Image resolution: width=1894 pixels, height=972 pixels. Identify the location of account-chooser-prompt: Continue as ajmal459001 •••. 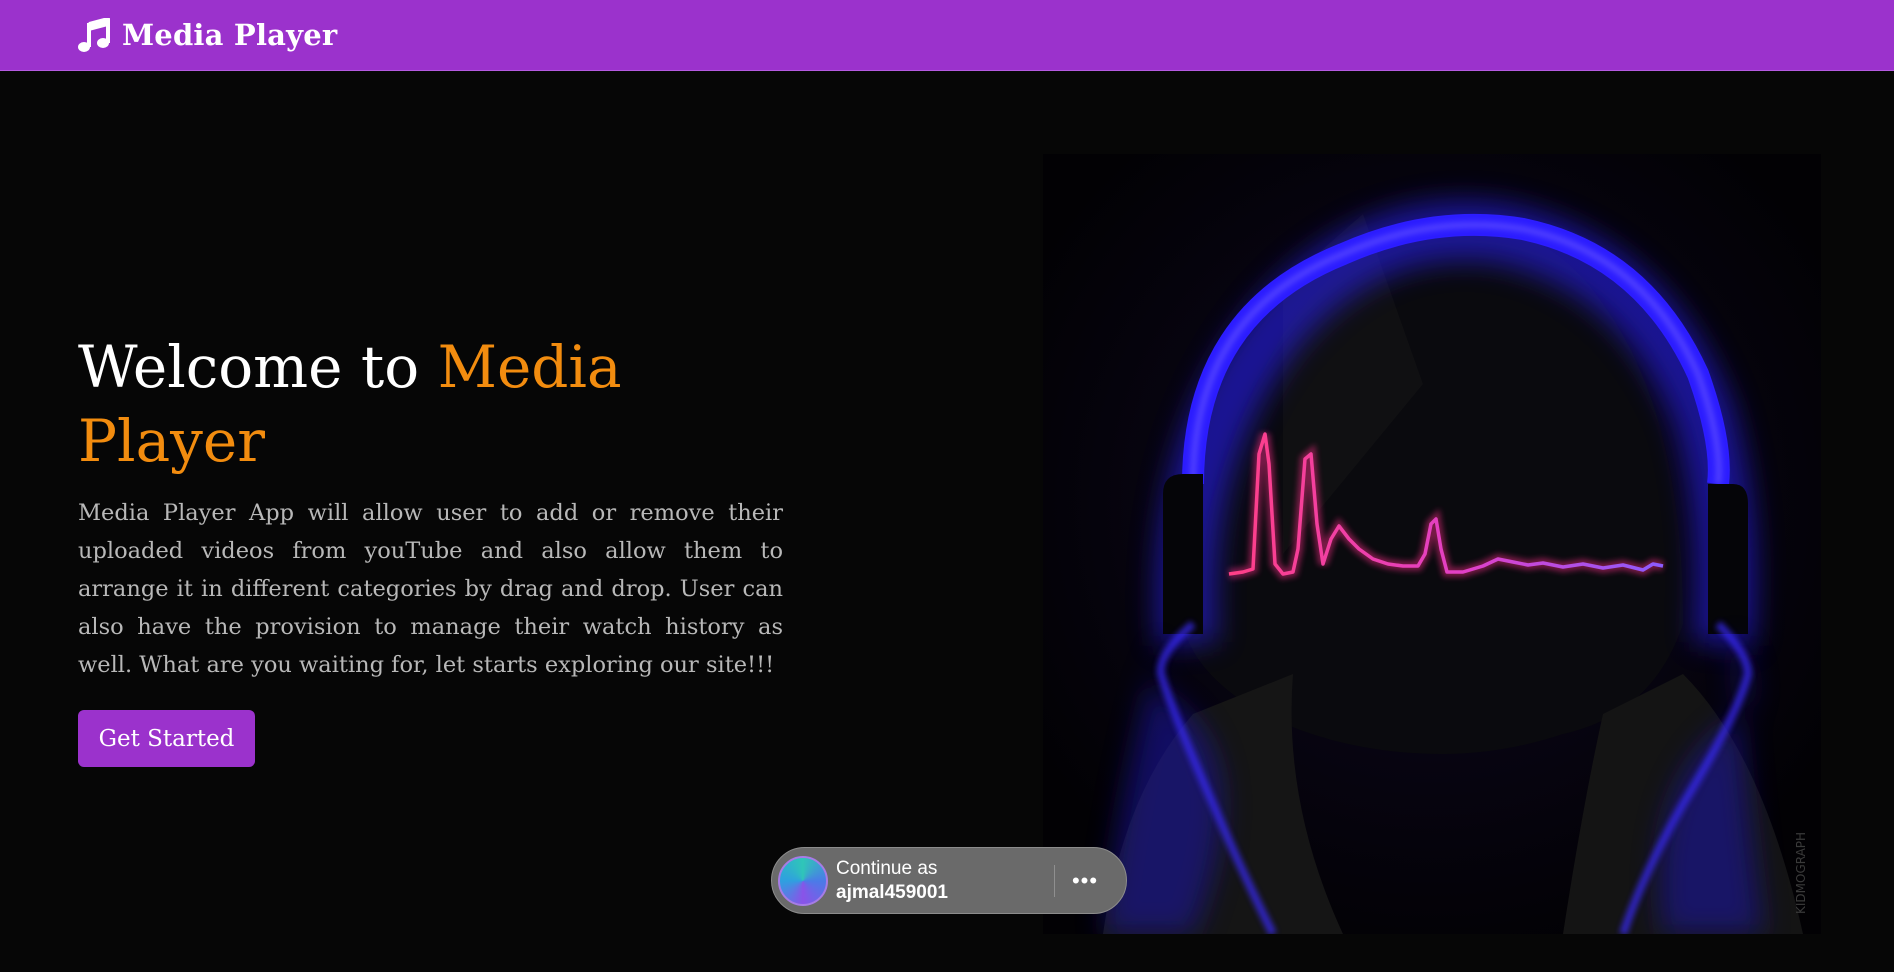
(949, 880).